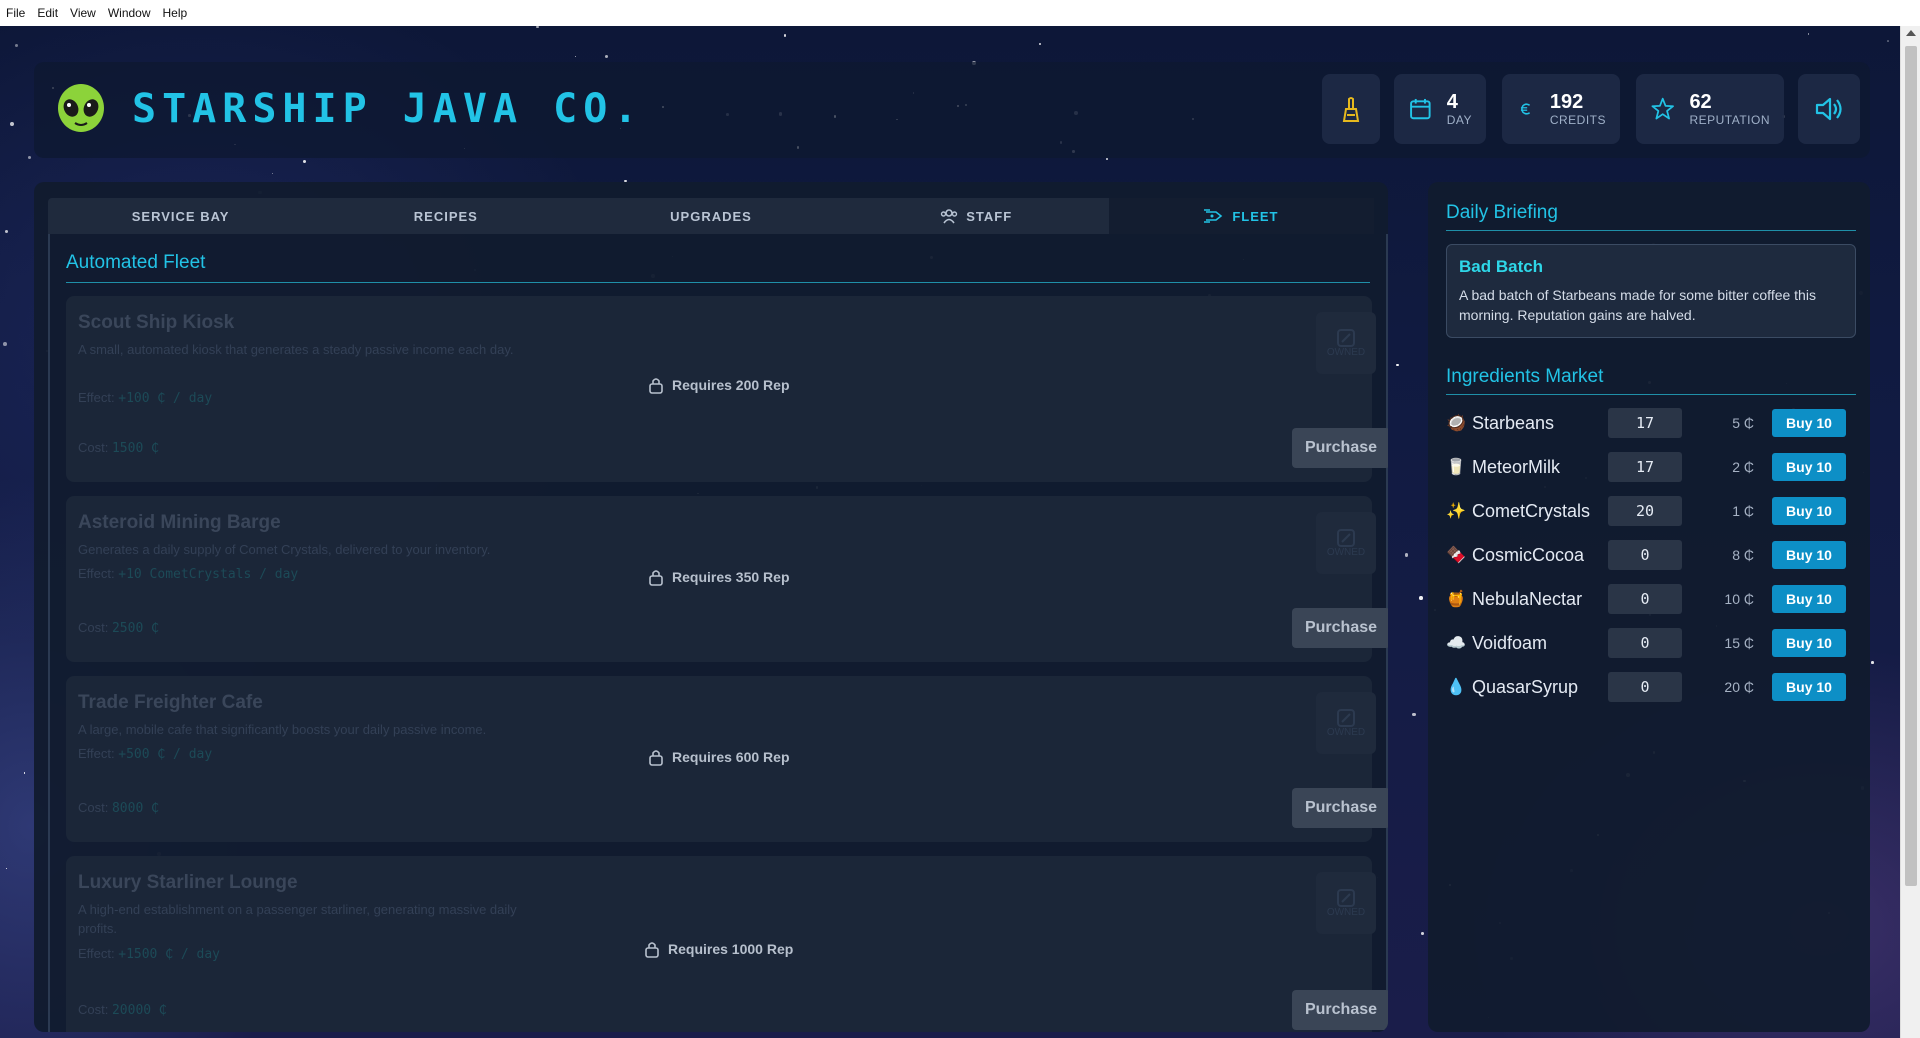  What do you see at coordinates (1809, 511) in the screenshot?
I see `buy-cometcrystals-button: Buy 10` at bounding box center [1809, 511].